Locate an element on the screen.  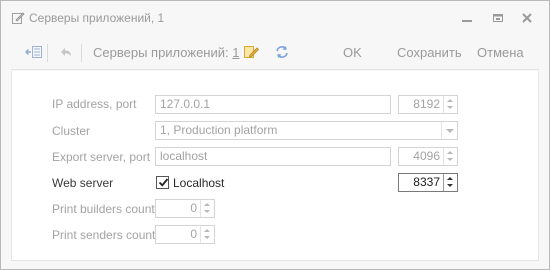
maximize-button is located at coordinates (498, 18).